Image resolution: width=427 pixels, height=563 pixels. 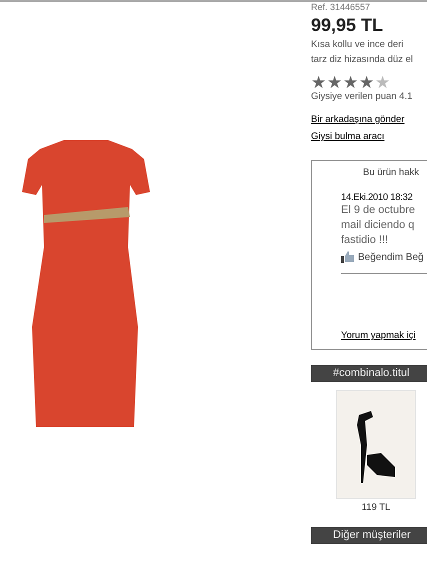 I want to click on review-text: mail diciendo q, so click(x=378, y=225).